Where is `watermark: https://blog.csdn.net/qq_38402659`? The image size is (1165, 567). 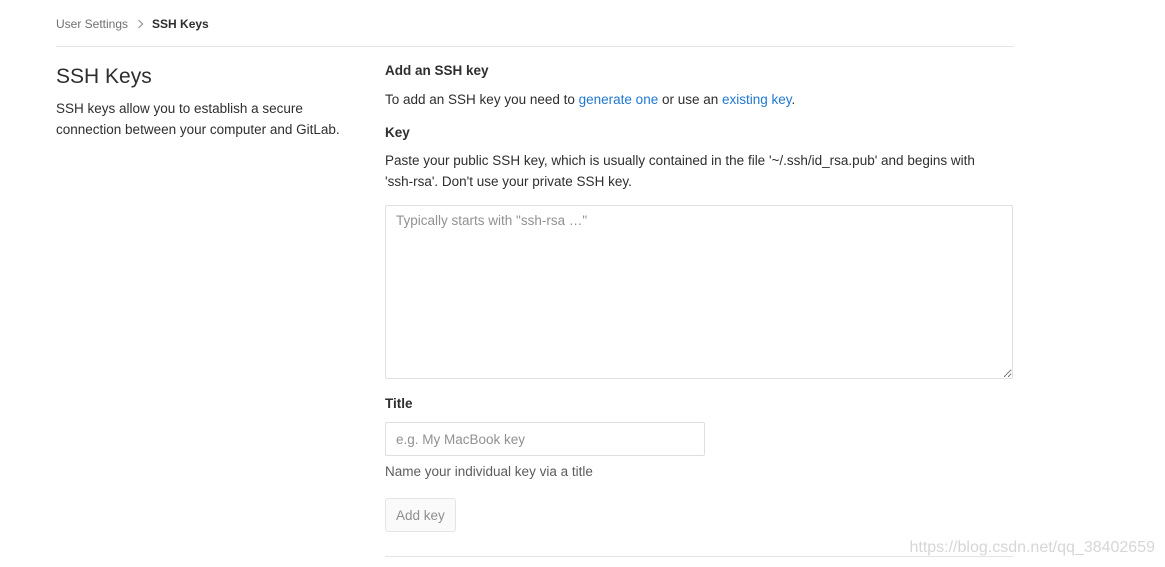
watermark: https://blog.csdn.net/qq_38402659 is located at coordinates (1032, 547).